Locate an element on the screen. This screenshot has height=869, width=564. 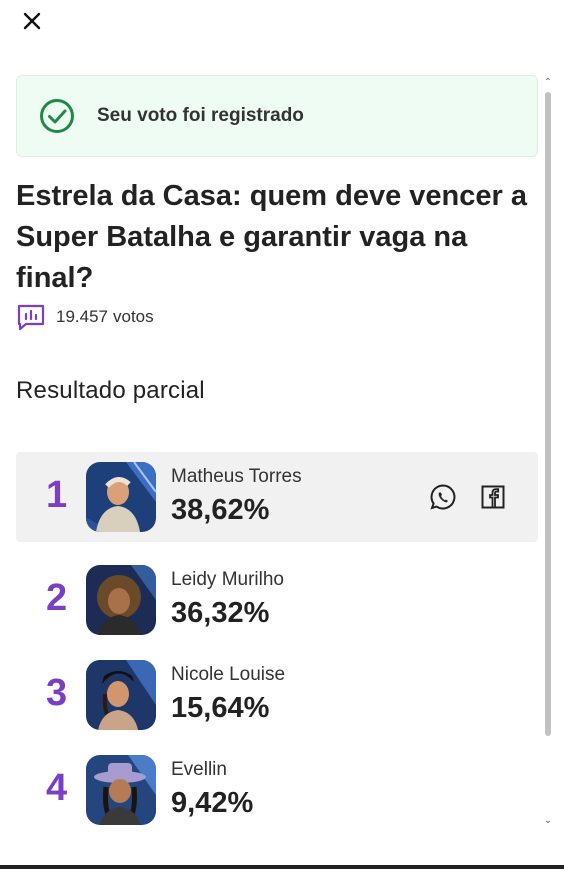
vote-confirmation-text: Seu voto foi registrado is located at coordinates (200, 115).